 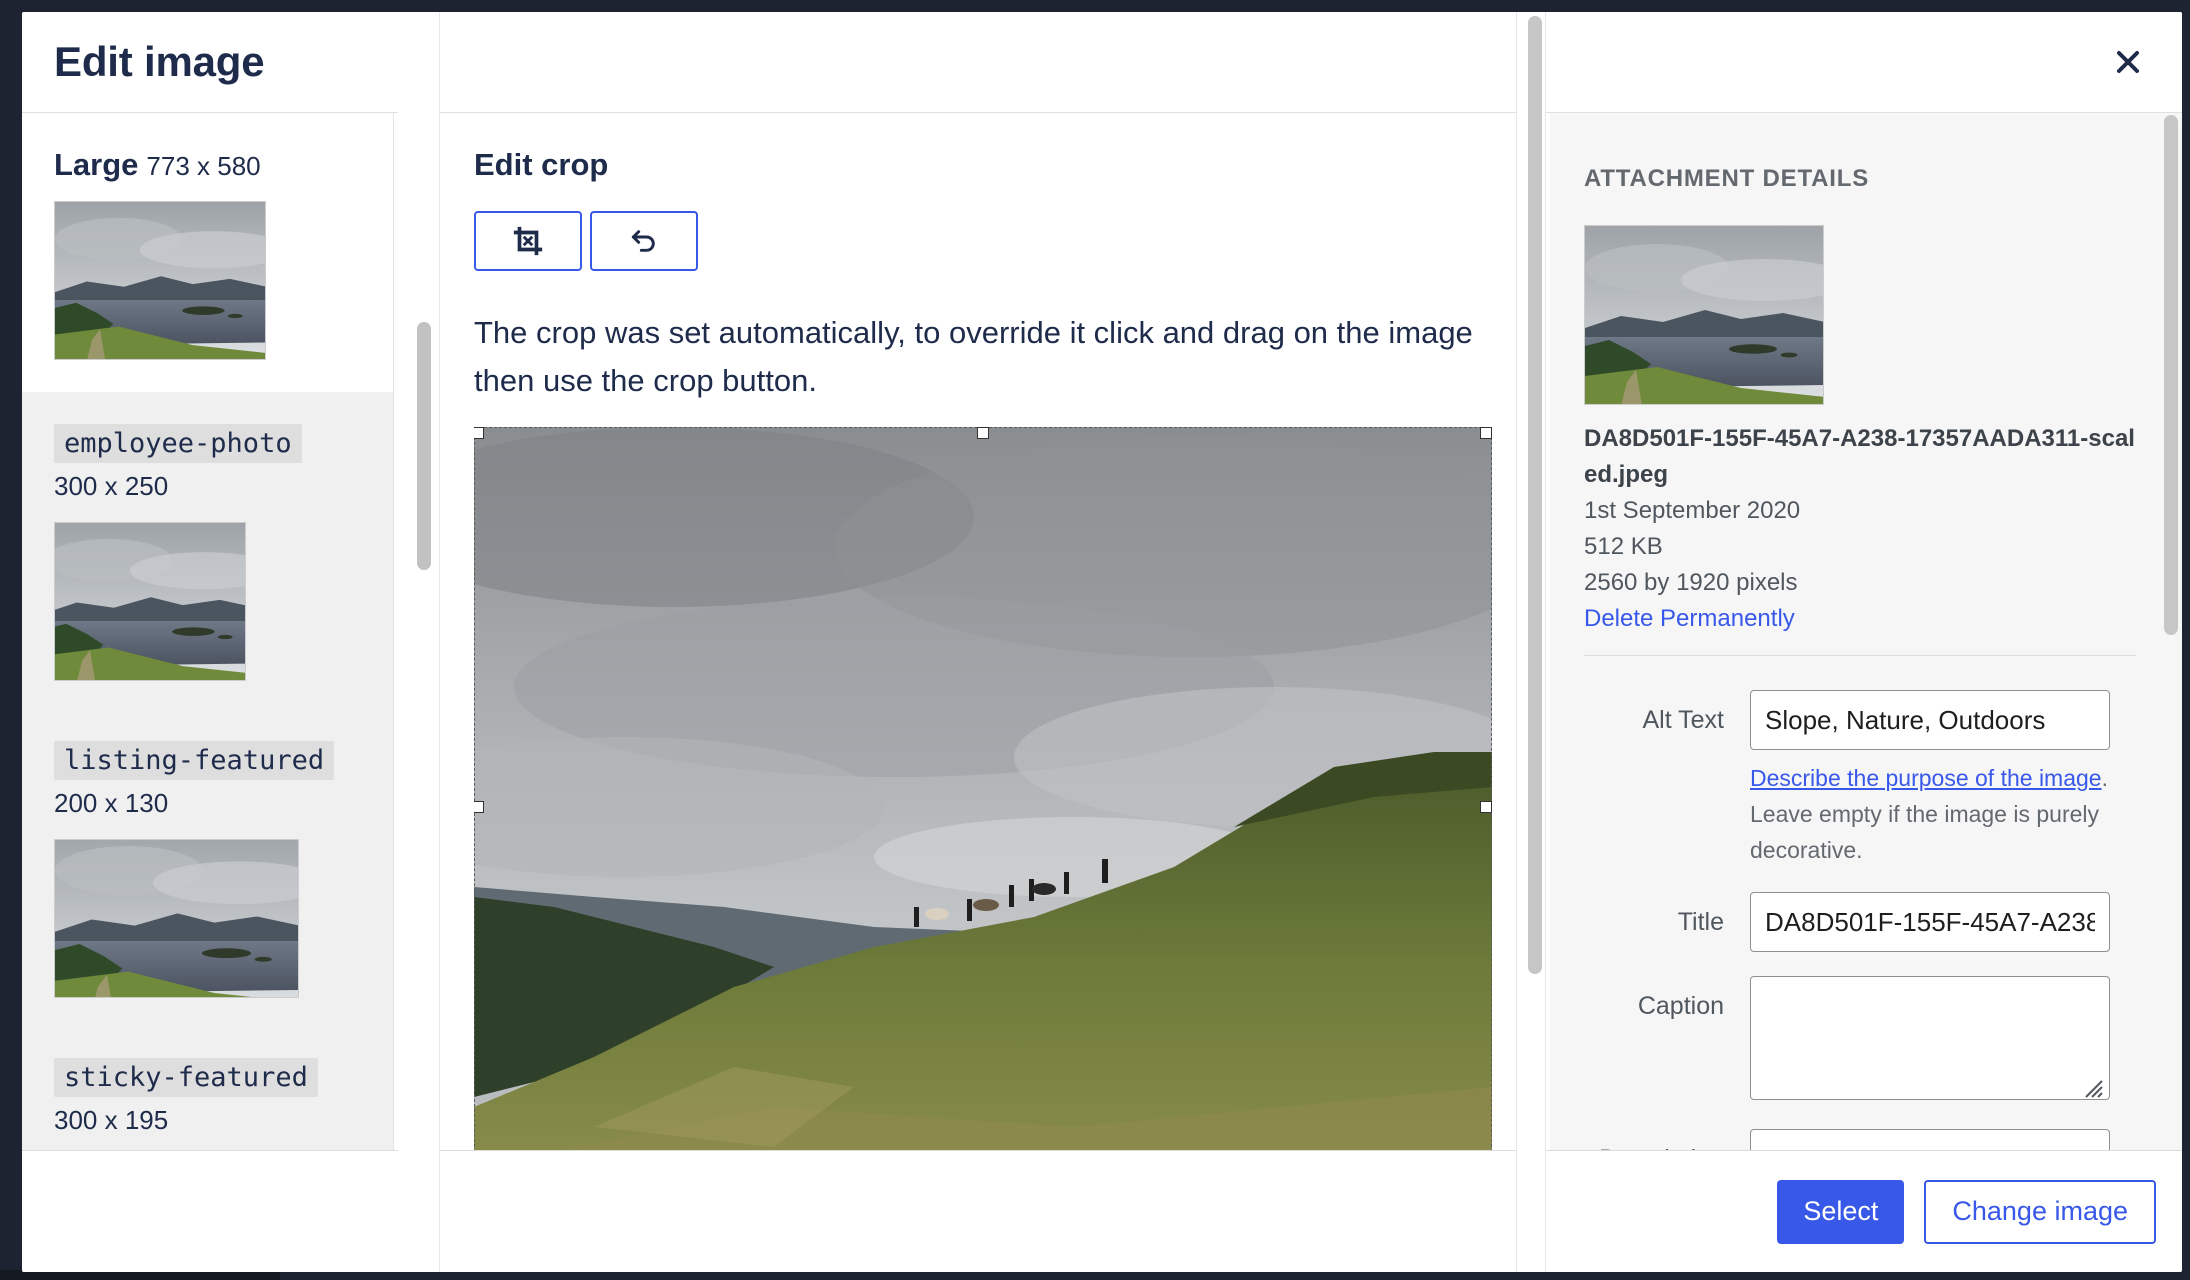 I want to click on title-row: Title, so click(x=1866, y=922).